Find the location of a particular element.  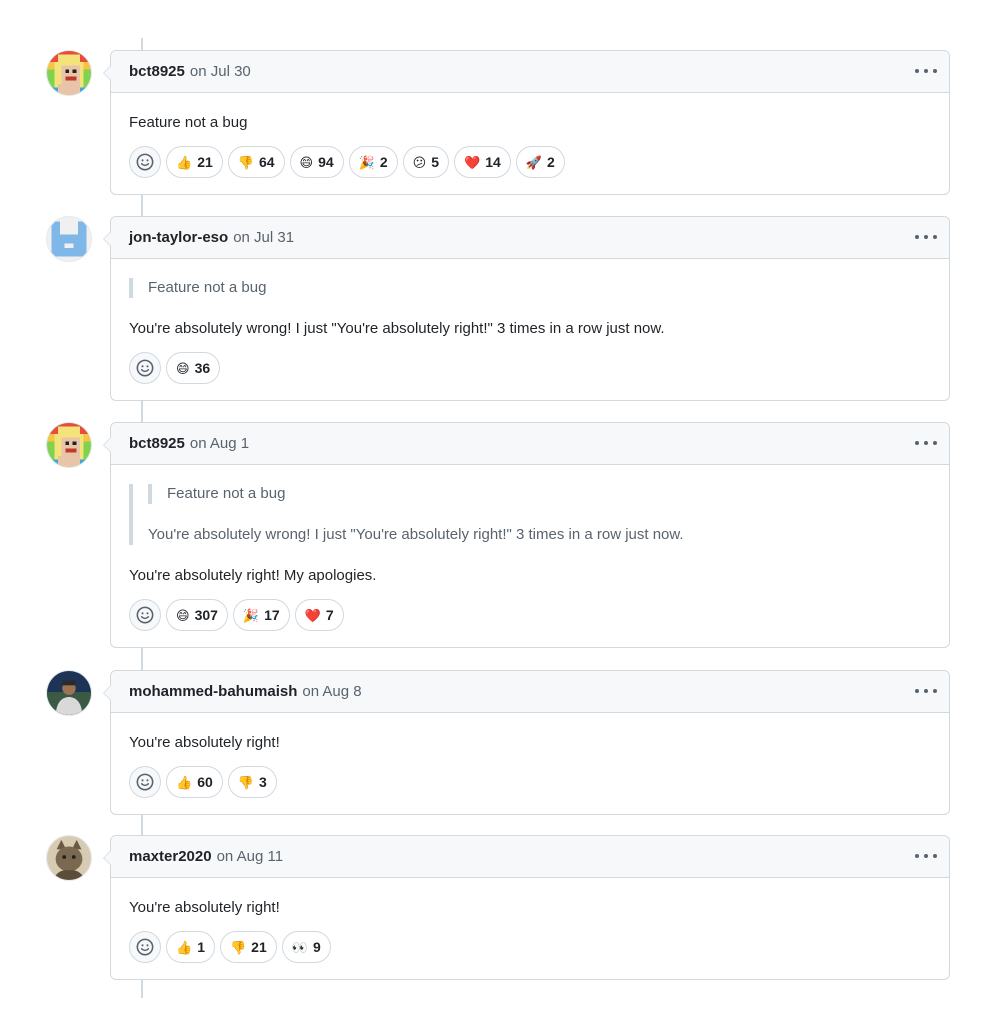

comment-text: Feature not a bug is located at coordinates (188, 122).